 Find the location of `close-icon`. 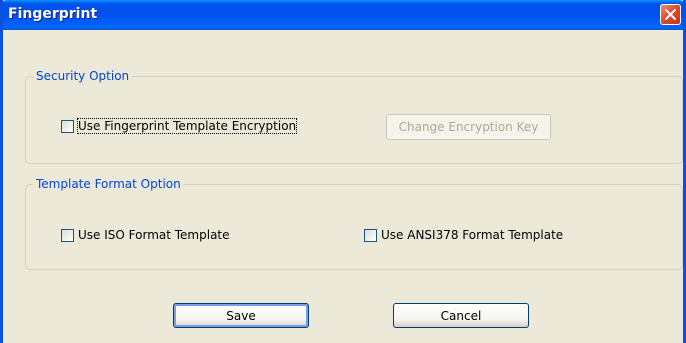

close-icon is located at coordinates (670, 14).